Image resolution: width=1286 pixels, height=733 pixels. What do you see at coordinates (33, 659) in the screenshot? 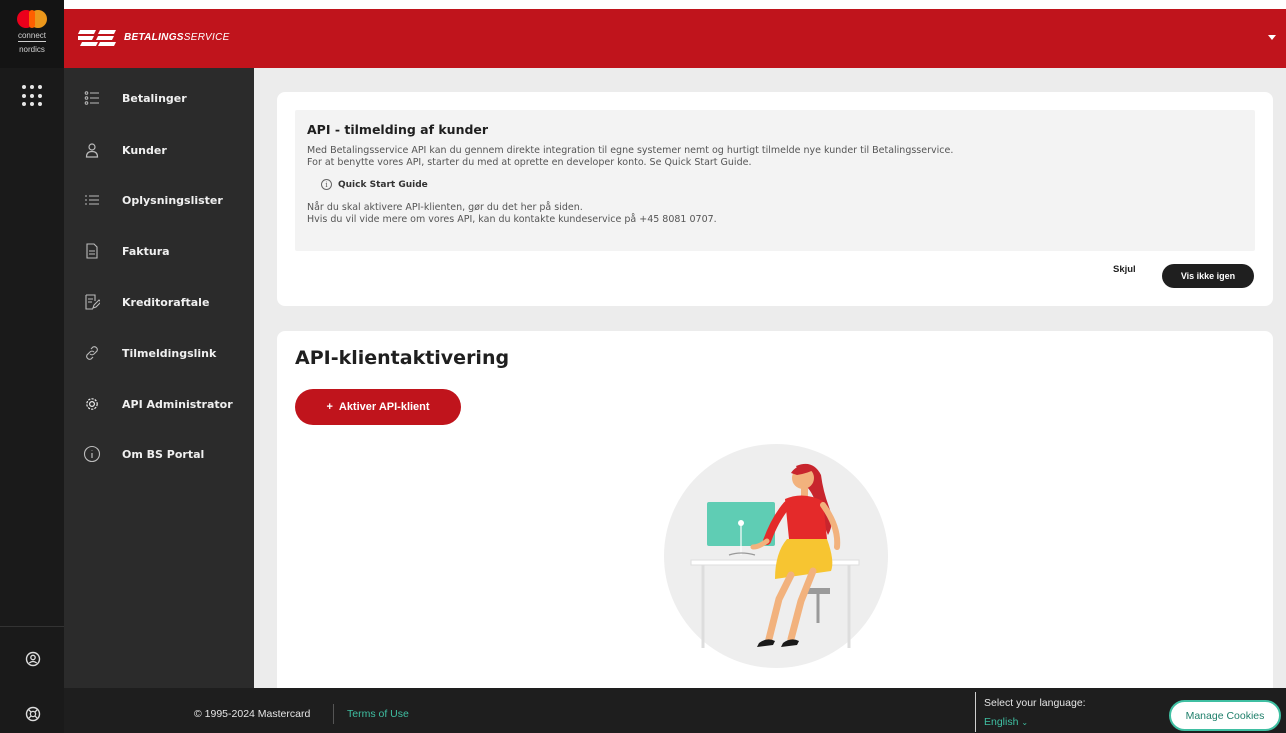
I see `user-profile-icon` at bounding box center [33, 659].